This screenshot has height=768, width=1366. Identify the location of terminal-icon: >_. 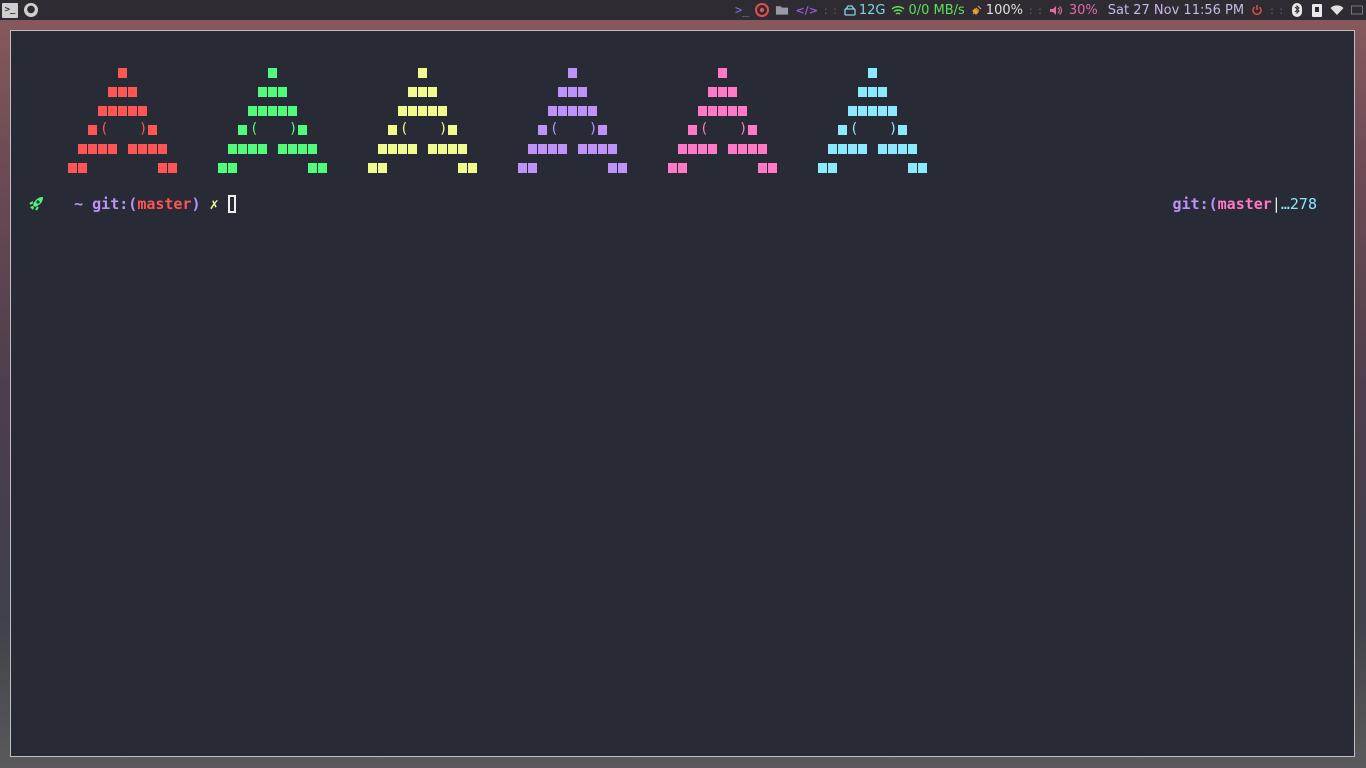
(10, 10).